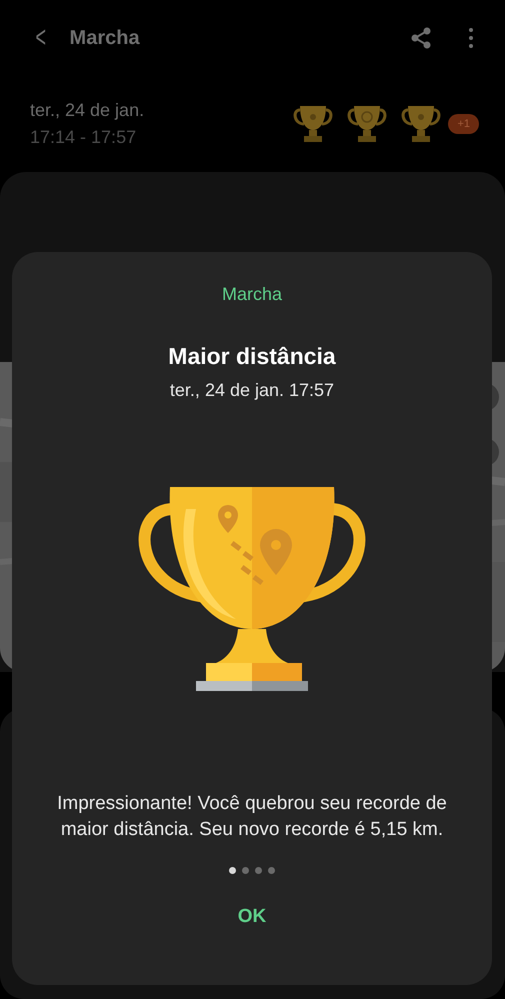 This screenshot has width=505, height=999. What do you see at coordinates (88, 110) in the screenshot?
I see `session-date: ter., 24 de jan.` at bounding box center [88, 110].